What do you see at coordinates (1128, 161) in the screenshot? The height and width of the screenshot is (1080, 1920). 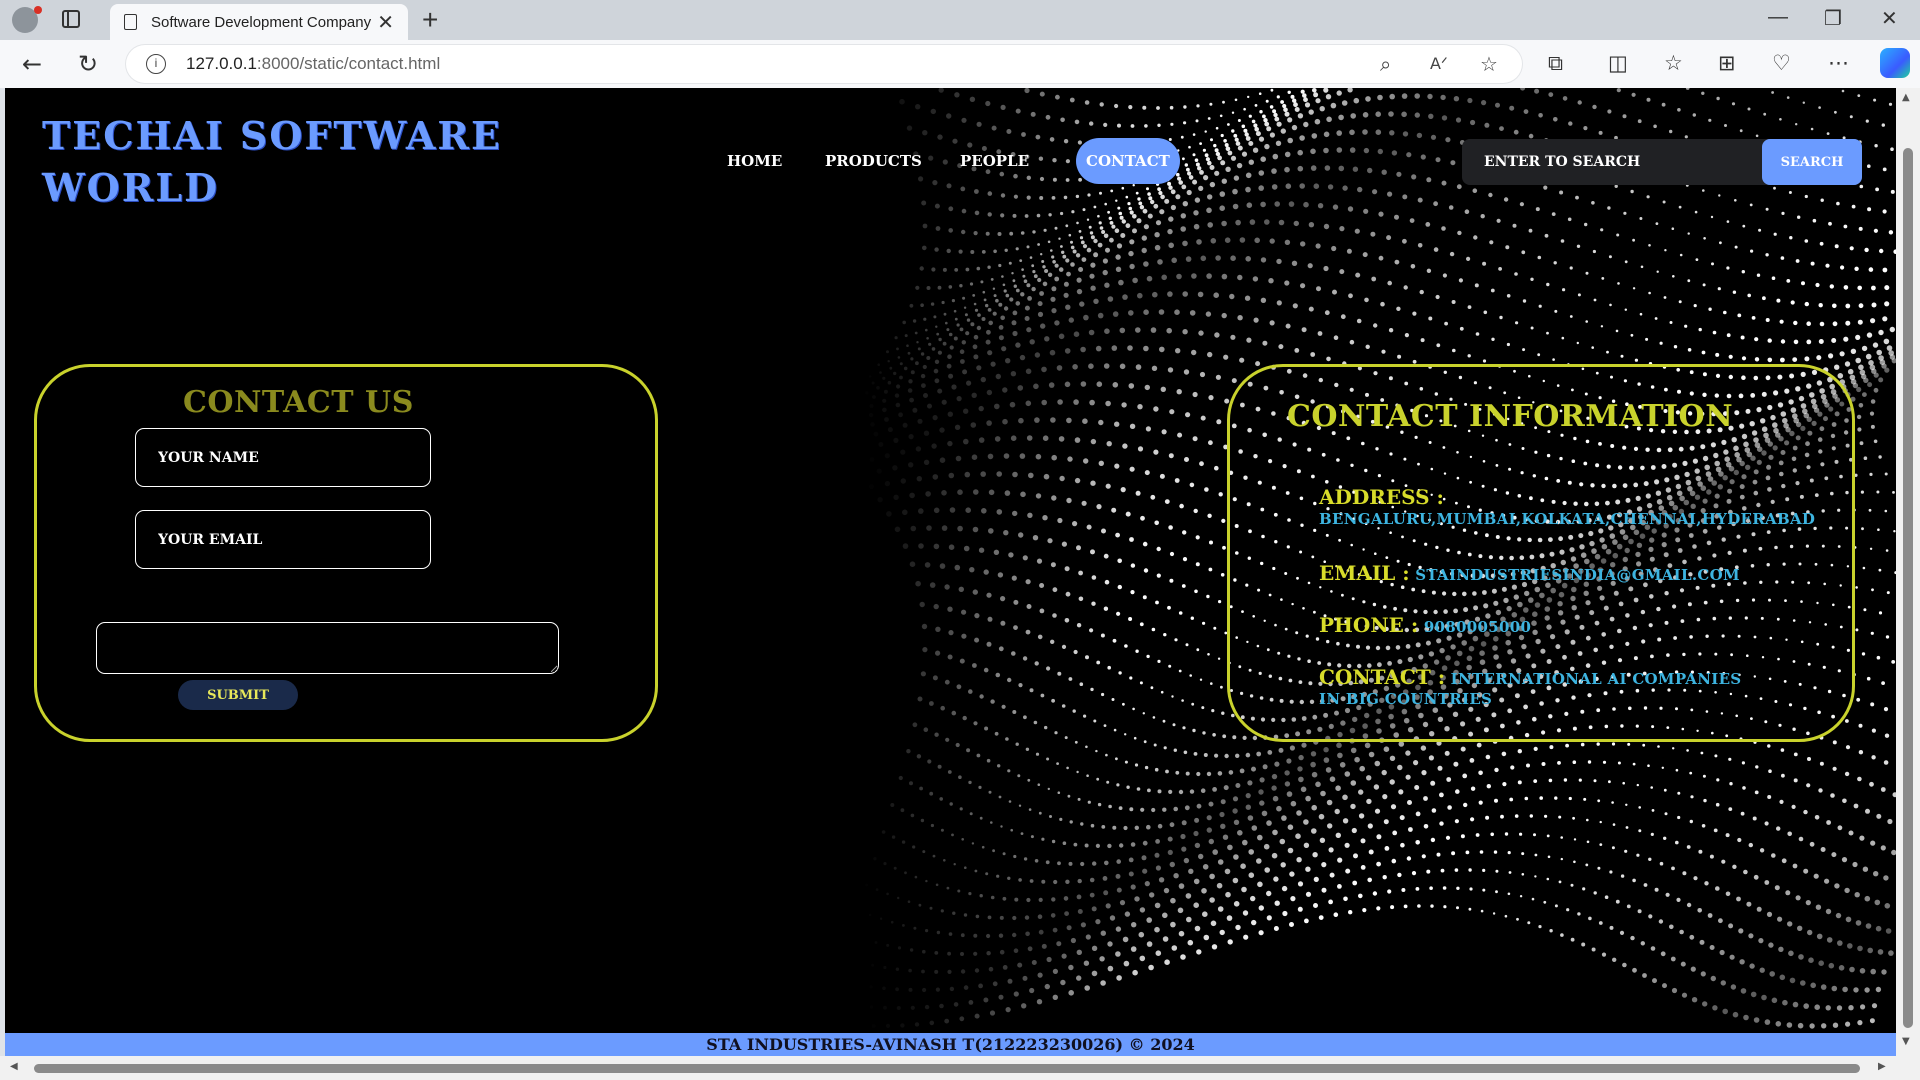 I see `nav-contact: CONTACT` at bounding box center [1128, 161].